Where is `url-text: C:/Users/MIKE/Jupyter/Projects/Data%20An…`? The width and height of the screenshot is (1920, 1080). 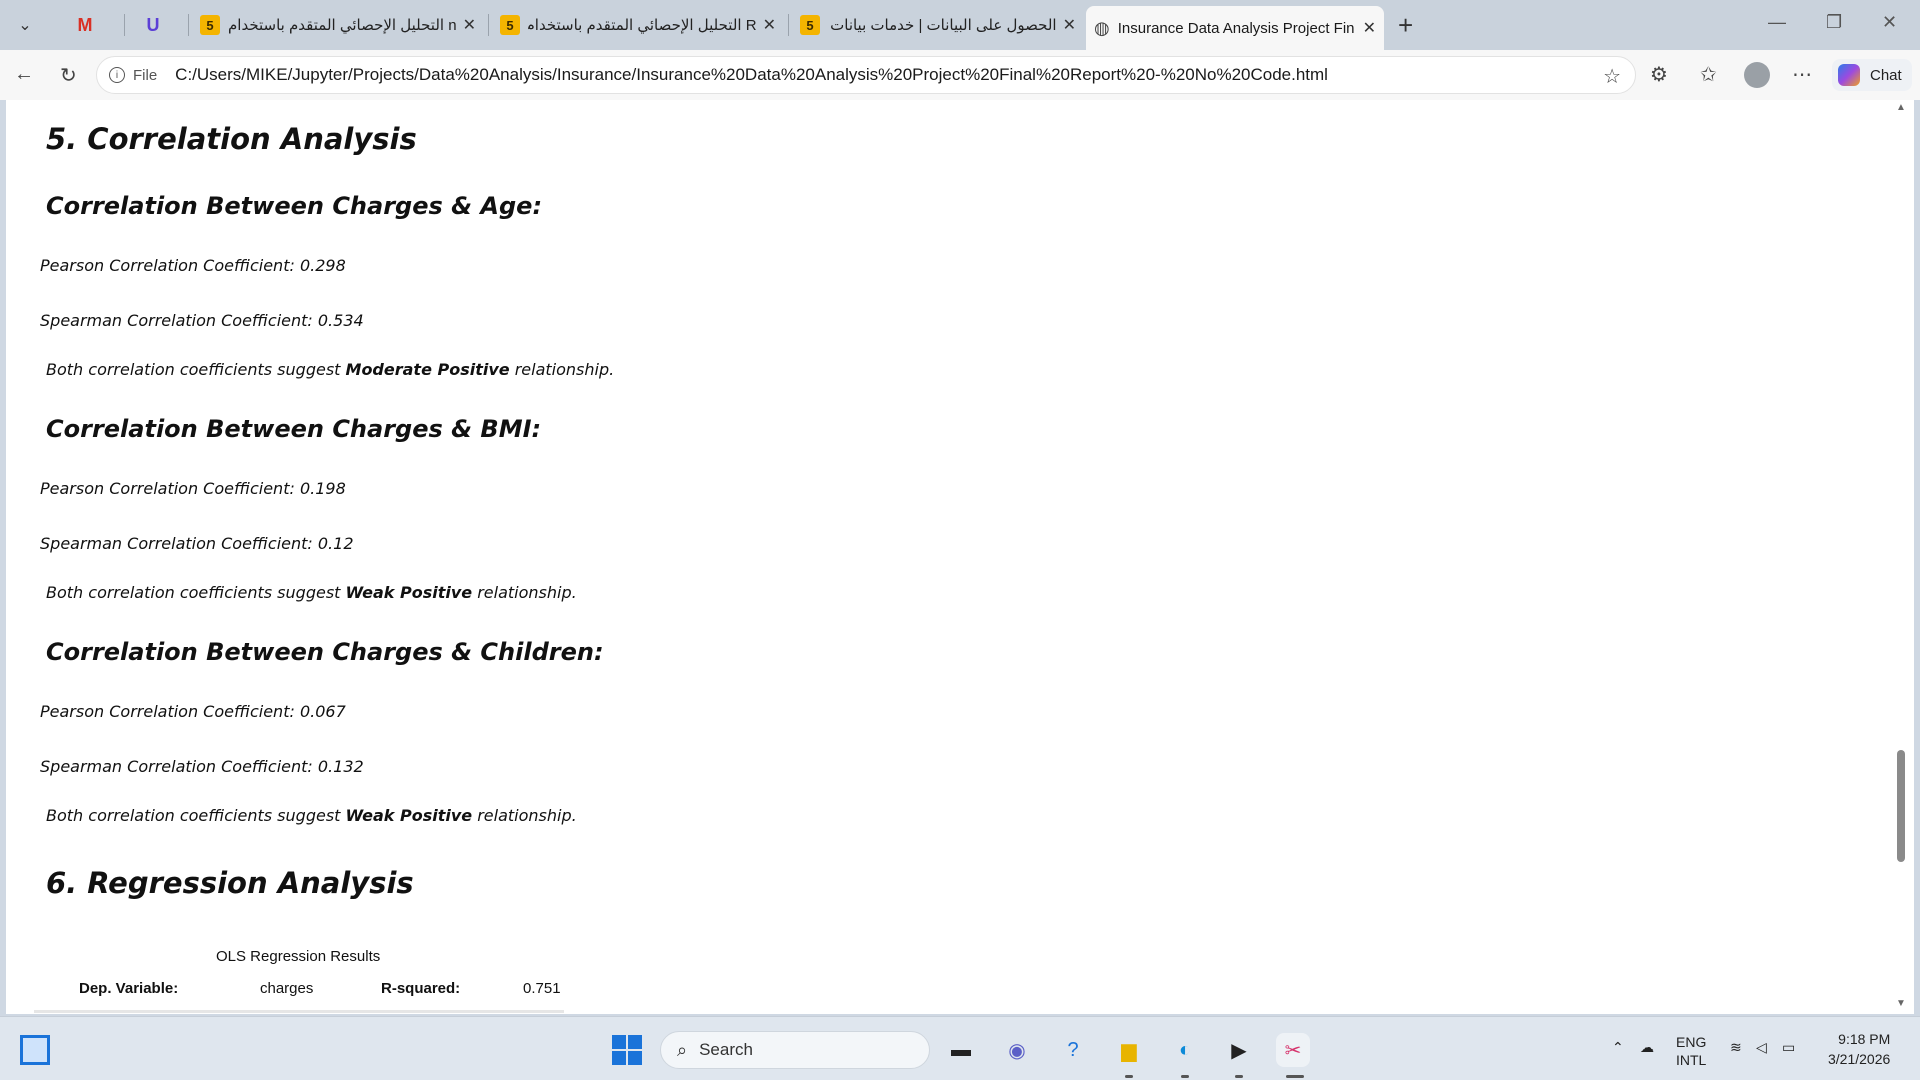 url-text: C:/Users/MIKE/Jupyter/Projects/Data%20An… is located at coordinates (751, 75).